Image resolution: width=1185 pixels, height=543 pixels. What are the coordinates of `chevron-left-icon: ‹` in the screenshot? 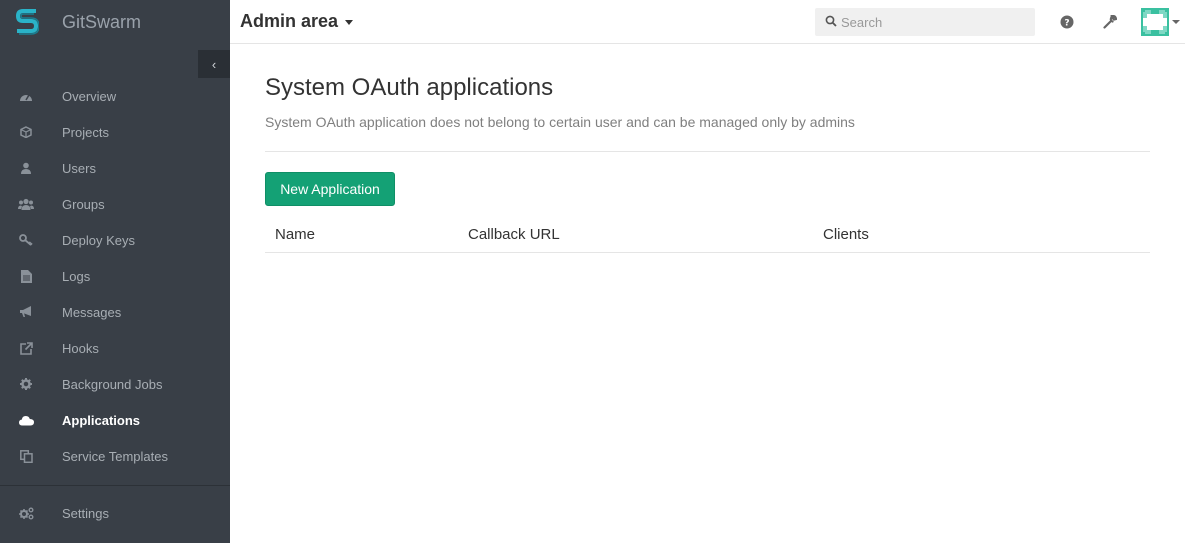 It's located at (214, 64).